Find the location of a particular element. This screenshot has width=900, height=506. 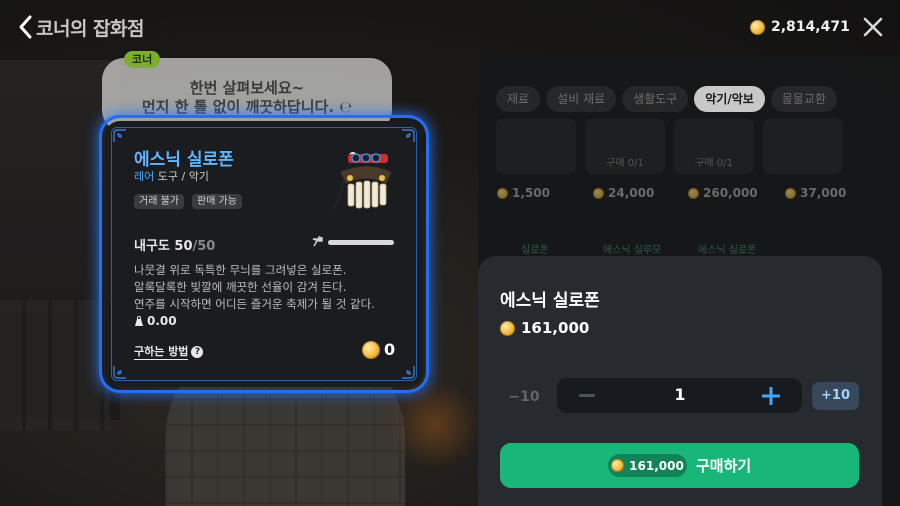

ethnic-xylophone-icon is located at coordinates (362, 182).